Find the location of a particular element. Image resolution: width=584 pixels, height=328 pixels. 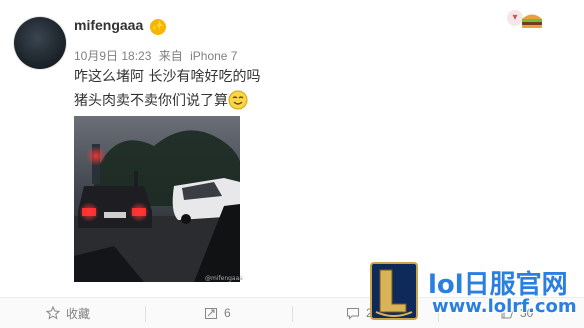

lol-logo-icon is located at coordinates (394, 291).